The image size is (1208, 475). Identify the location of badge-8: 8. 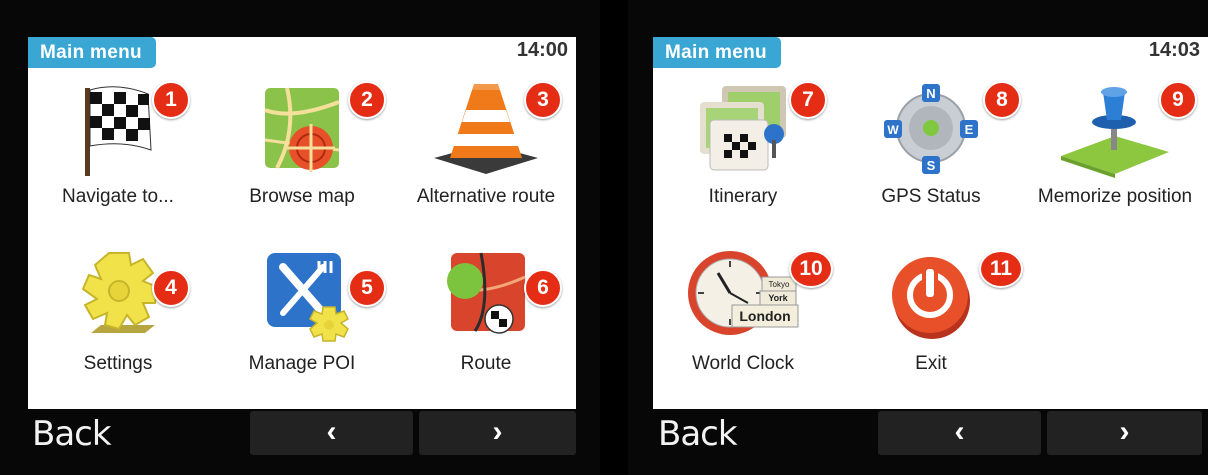
(1002, 100).